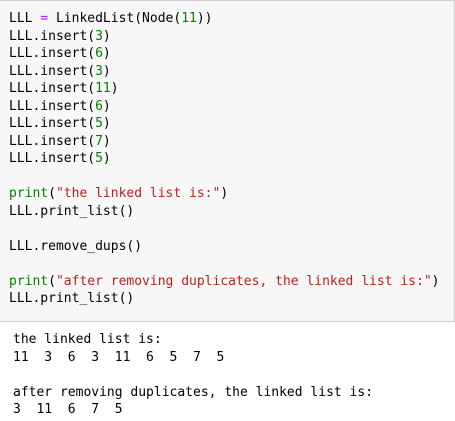 The width and height of the screenshot is (455, 421). I want to click on code-token: LinkedList(Node(, so click(118, 18).